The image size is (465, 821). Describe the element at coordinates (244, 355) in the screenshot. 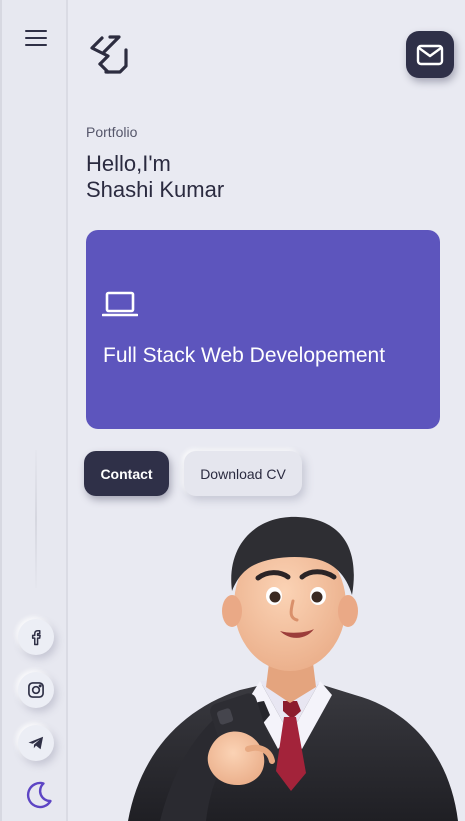

I see `skill-card-title: Full Stack Web Developement` at that location.